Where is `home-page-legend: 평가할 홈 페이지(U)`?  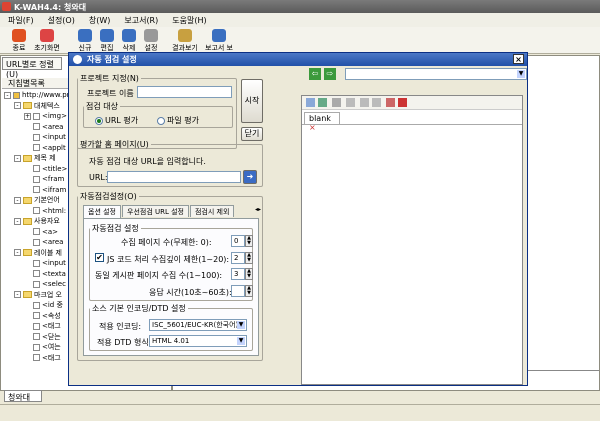
home-page-legend: 평가할 홈 페이지(U) is located at coordinates (114, 144).